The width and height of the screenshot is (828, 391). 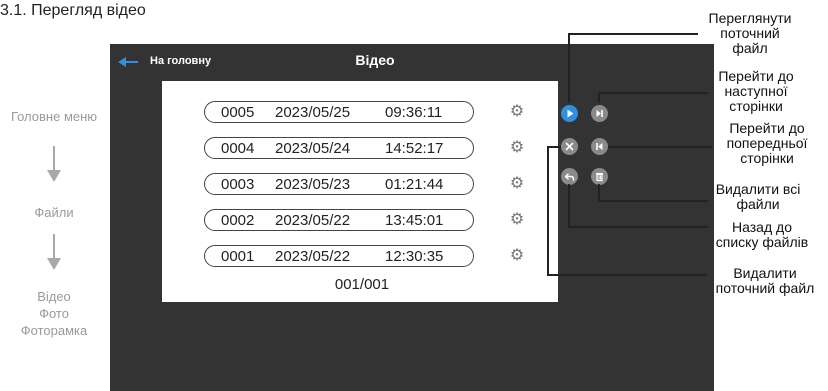 I want to click on file-row: 0002 2023/05/22 13:45:01, so click(x=339, y=220).